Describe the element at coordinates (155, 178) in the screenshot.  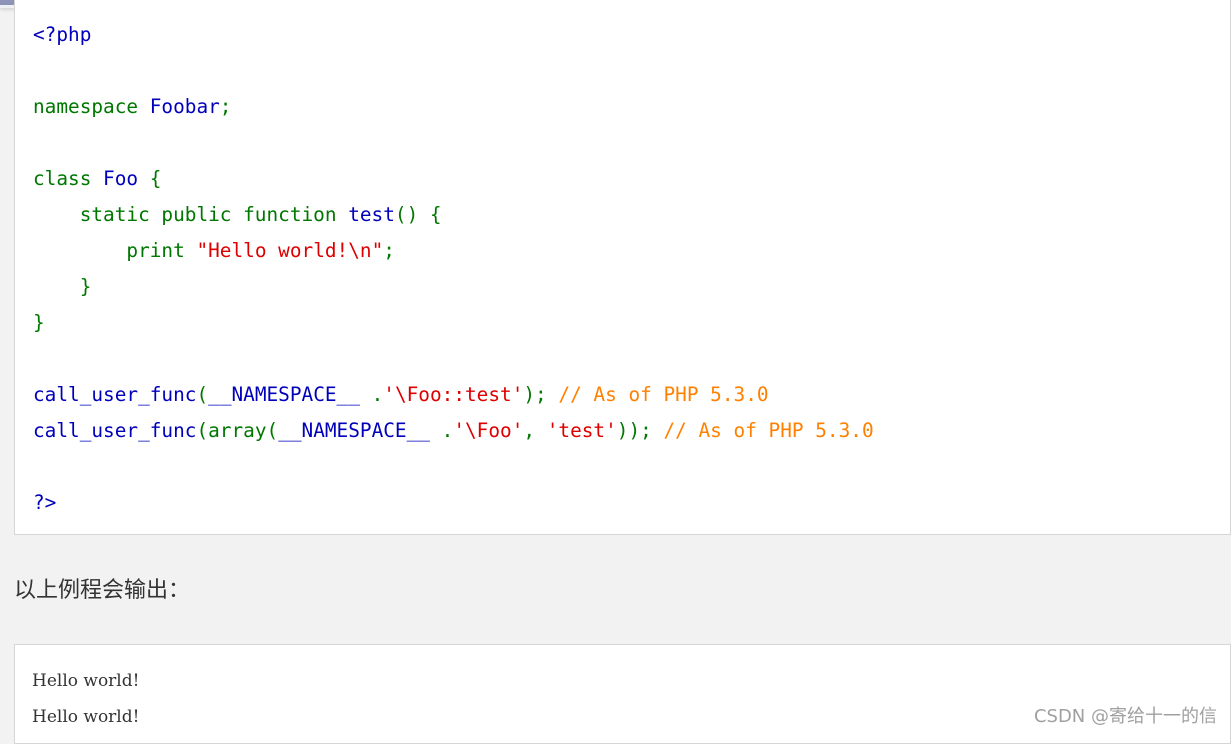
I see `code-token: {` at that location.